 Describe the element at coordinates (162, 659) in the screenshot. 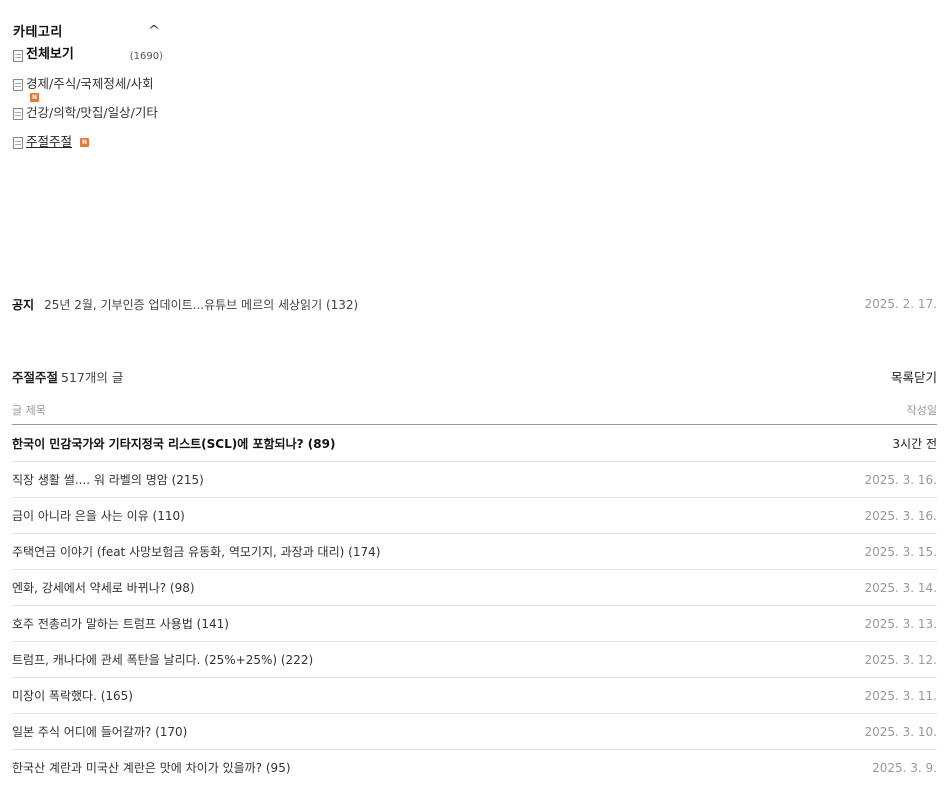

I see `post-title-link: 트럼프, 캐나다에 관세 폭탄을 날리다. (25%+25%) (222)` at that location.